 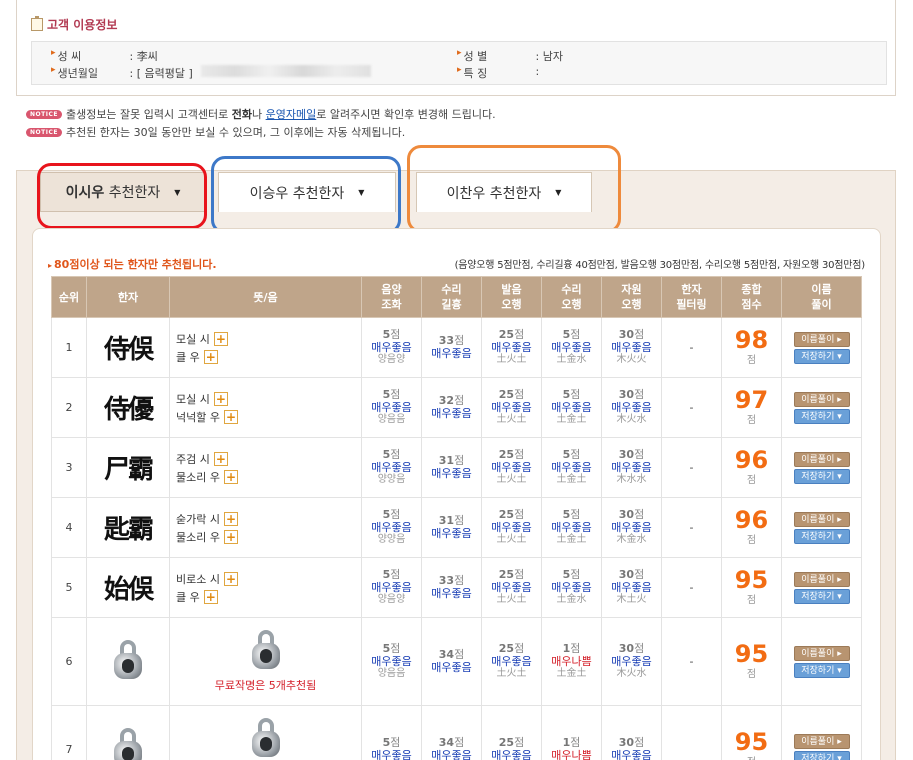 I want to click on hanja-cell: 侍俁, so click(x=128, y=347).